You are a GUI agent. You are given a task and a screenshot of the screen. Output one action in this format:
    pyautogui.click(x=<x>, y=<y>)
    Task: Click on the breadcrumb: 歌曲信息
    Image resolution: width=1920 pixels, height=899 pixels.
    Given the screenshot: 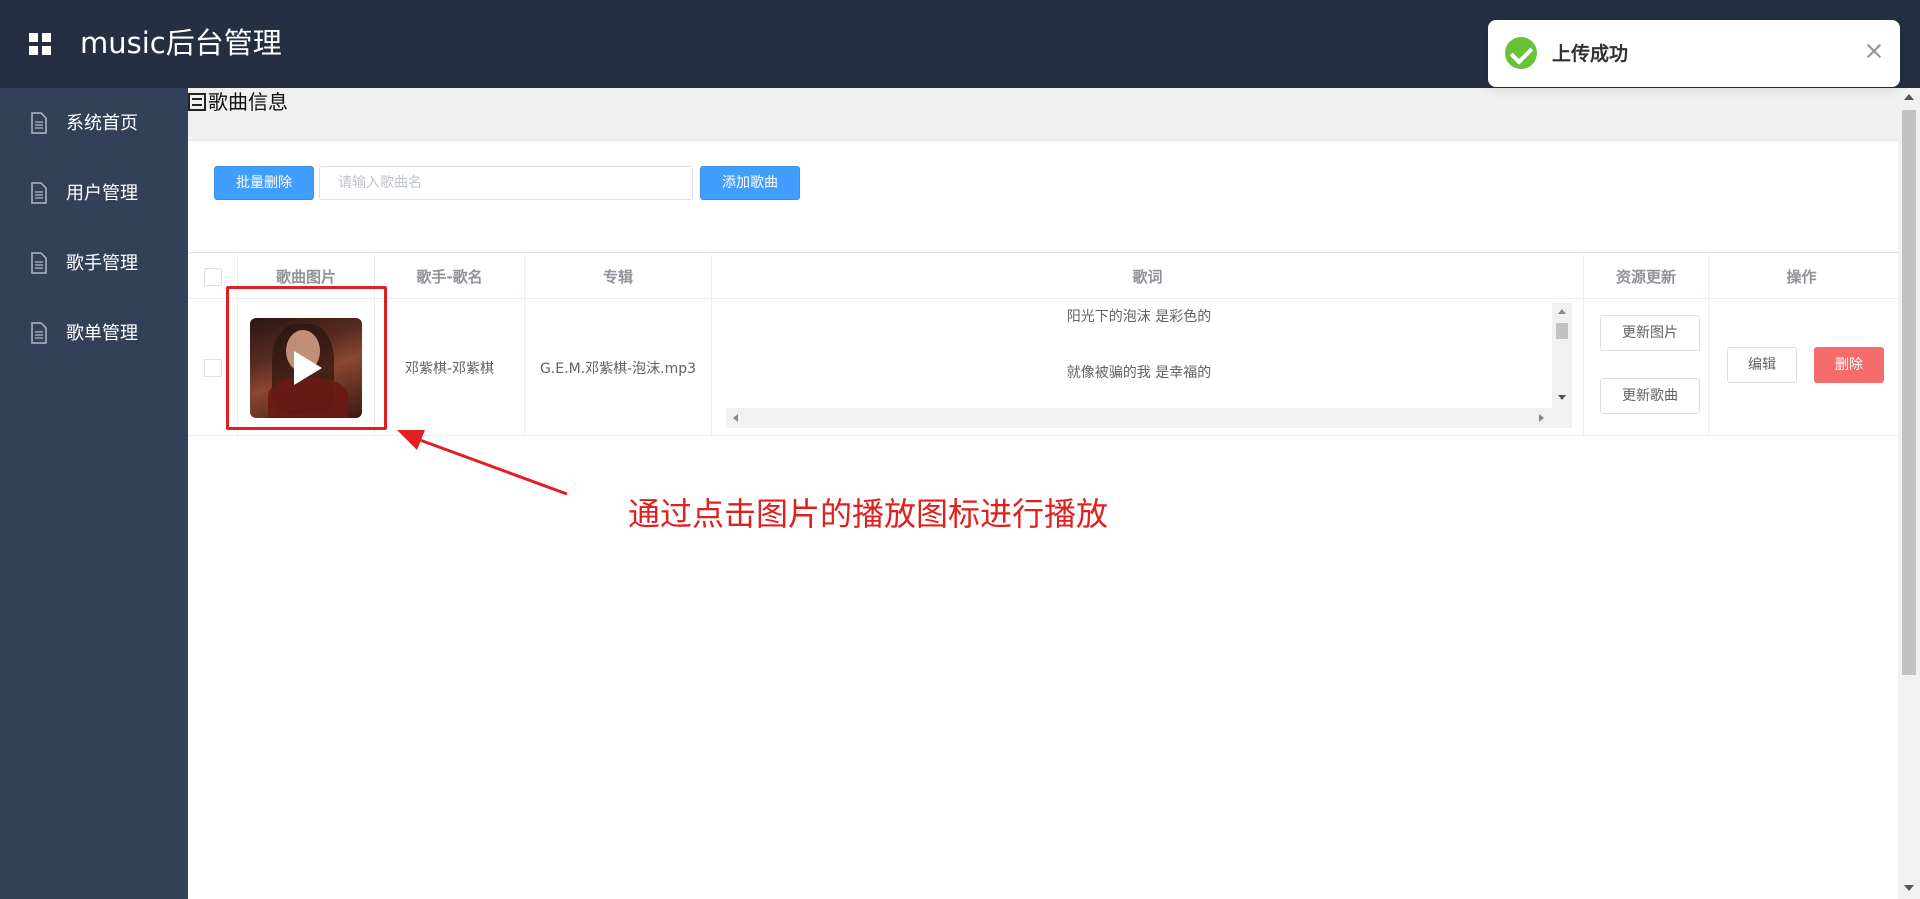 What is the action you would take?
    pyautogui.click(x=238, y=102)
    